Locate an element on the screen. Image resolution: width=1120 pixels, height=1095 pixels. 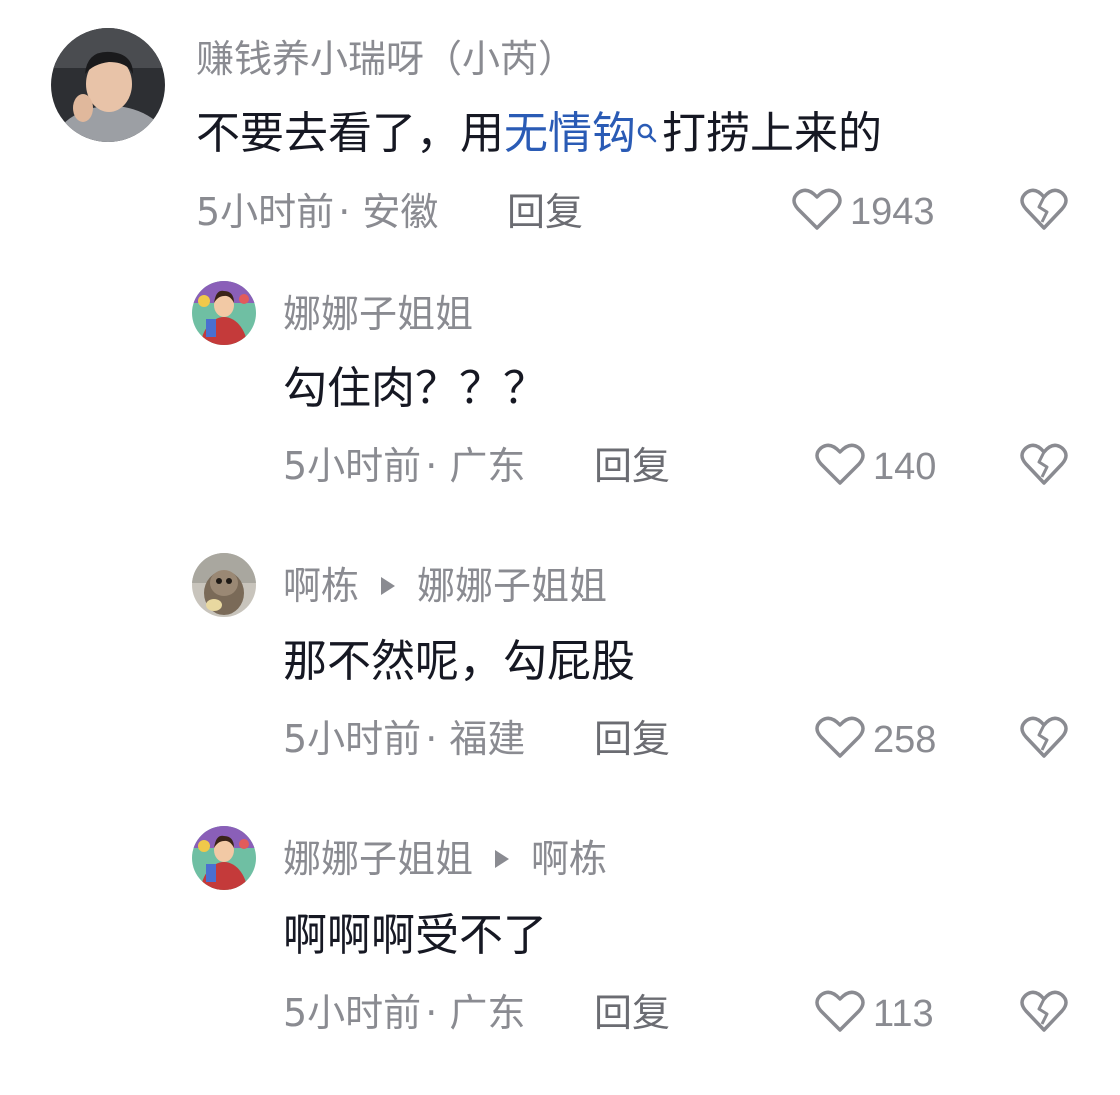
like-button: 258 is located at coordinates (875, 740).